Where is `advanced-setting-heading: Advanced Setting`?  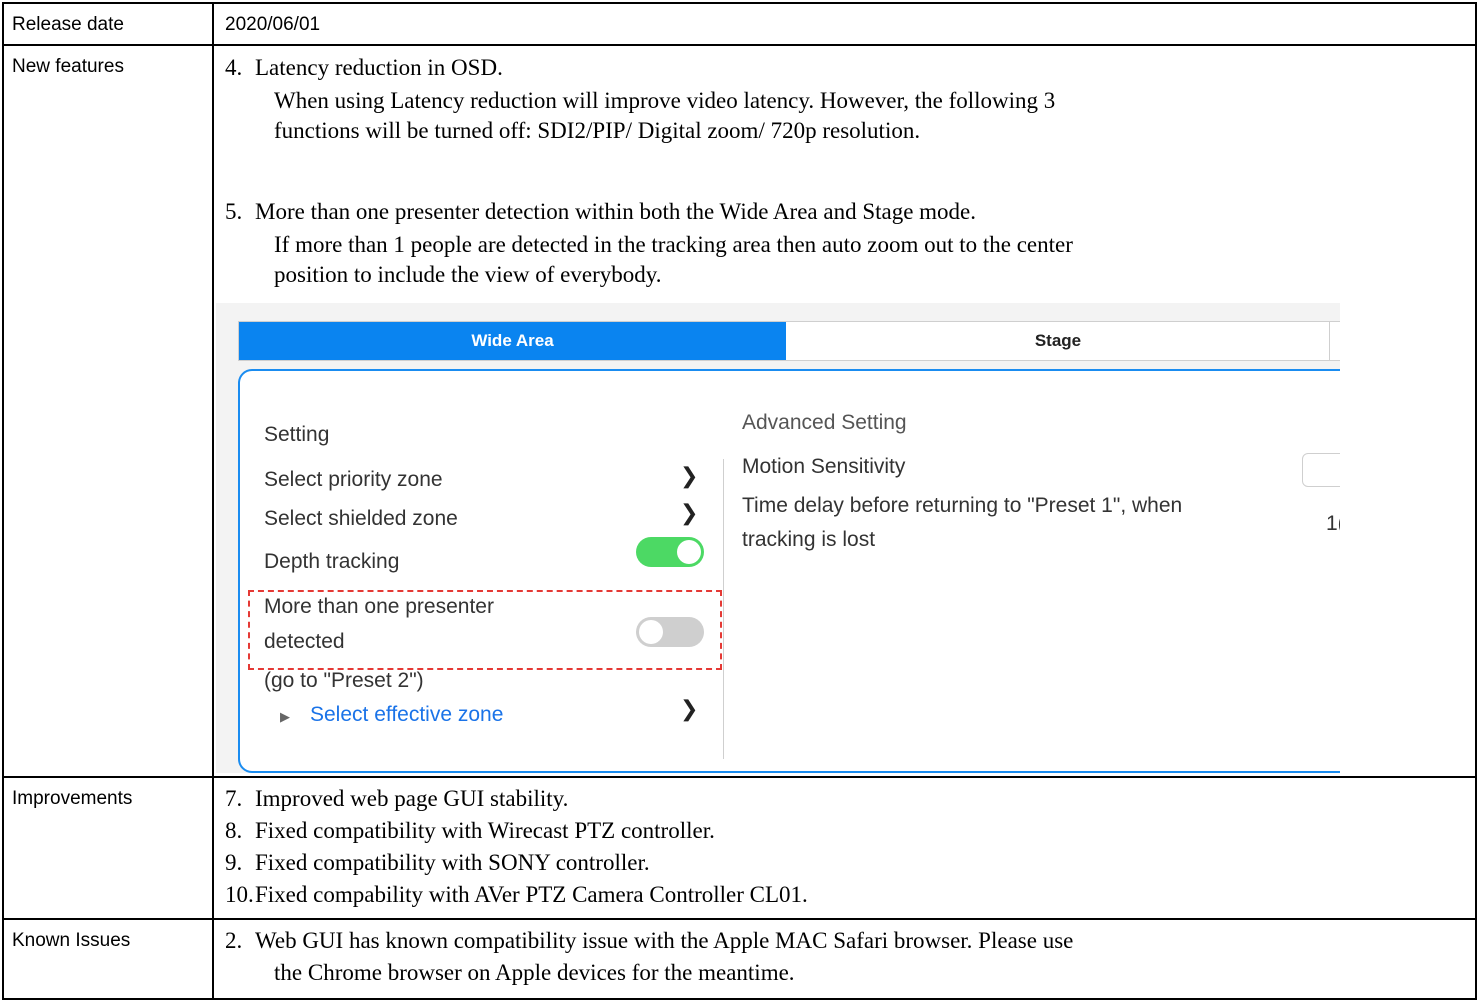 advanced-setting-heading: Advanced Setting is located at coordinates (824, 422).